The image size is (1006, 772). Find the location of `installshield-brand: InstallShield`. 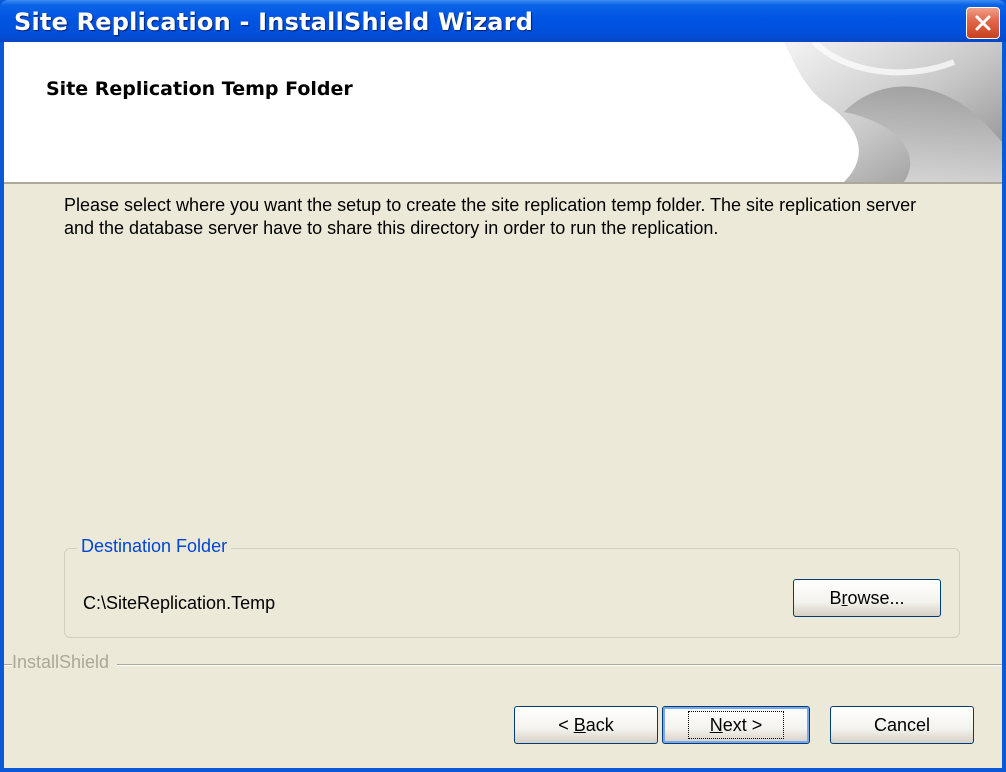

installshield-brand: InstallShield is located at coordinates (65, 662).